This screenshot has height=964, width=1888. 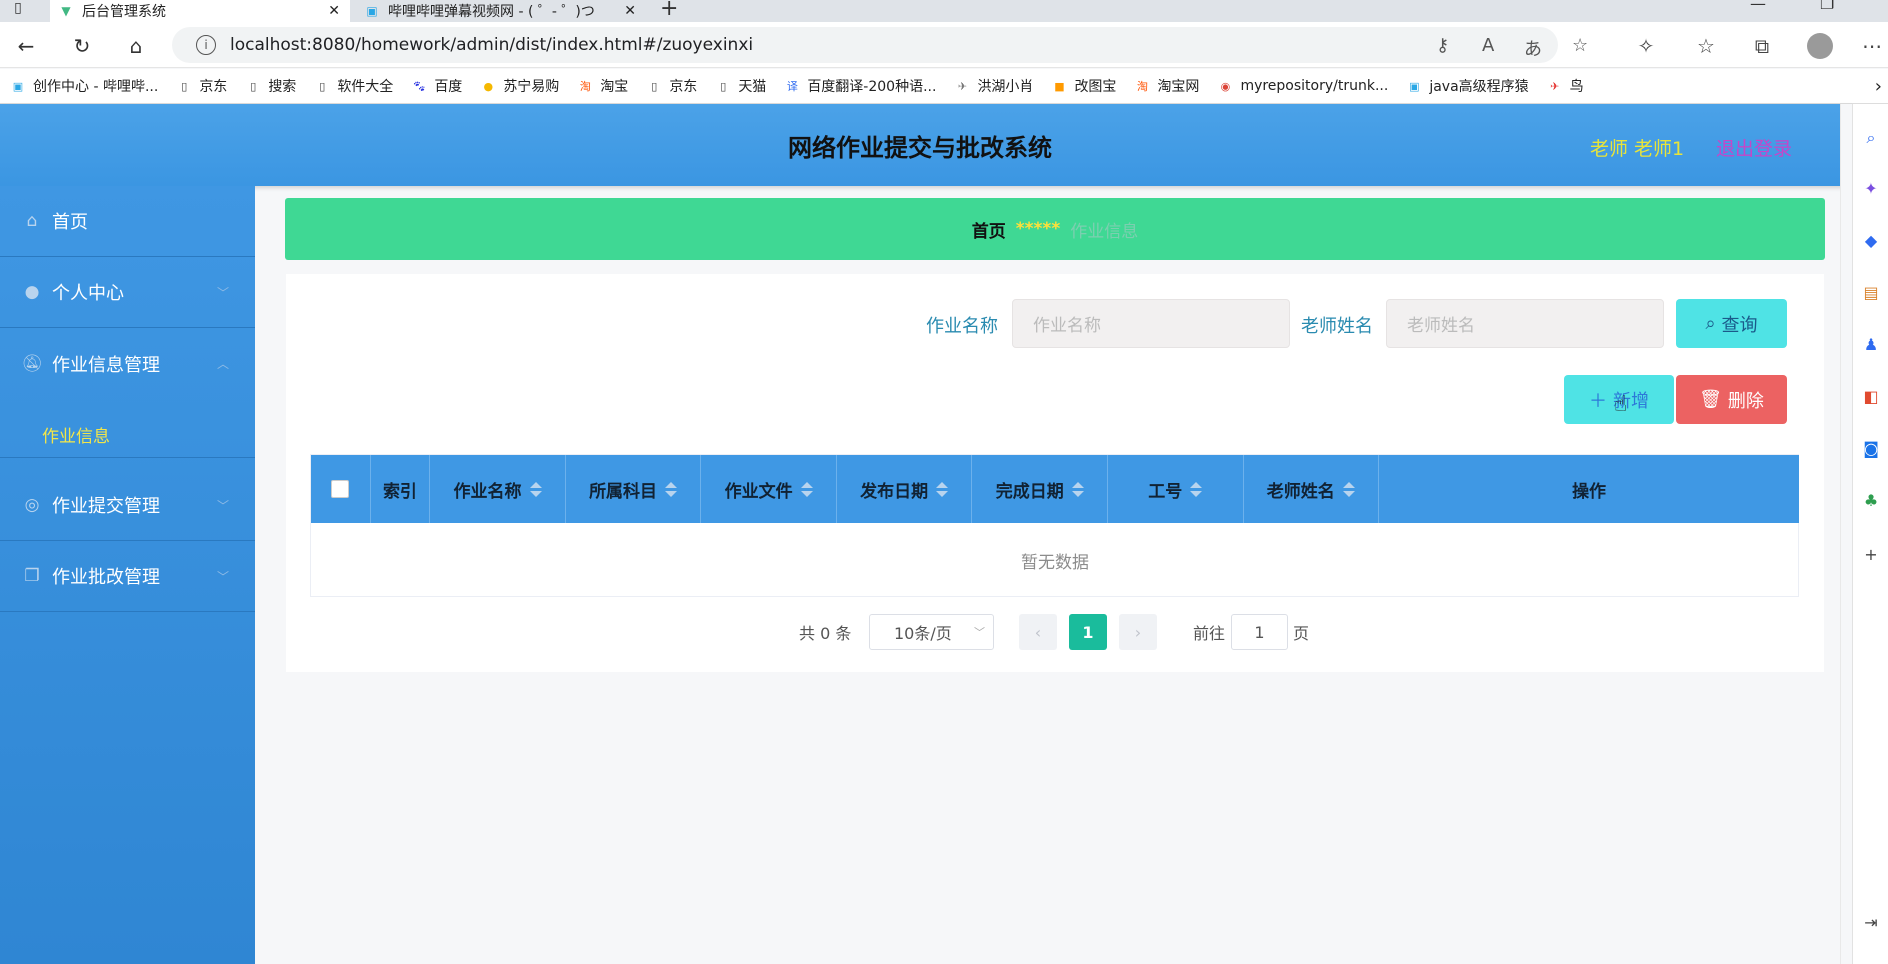 I want to click on delete-button: 🗑︎ 删除, so click(x=1731, y=399).